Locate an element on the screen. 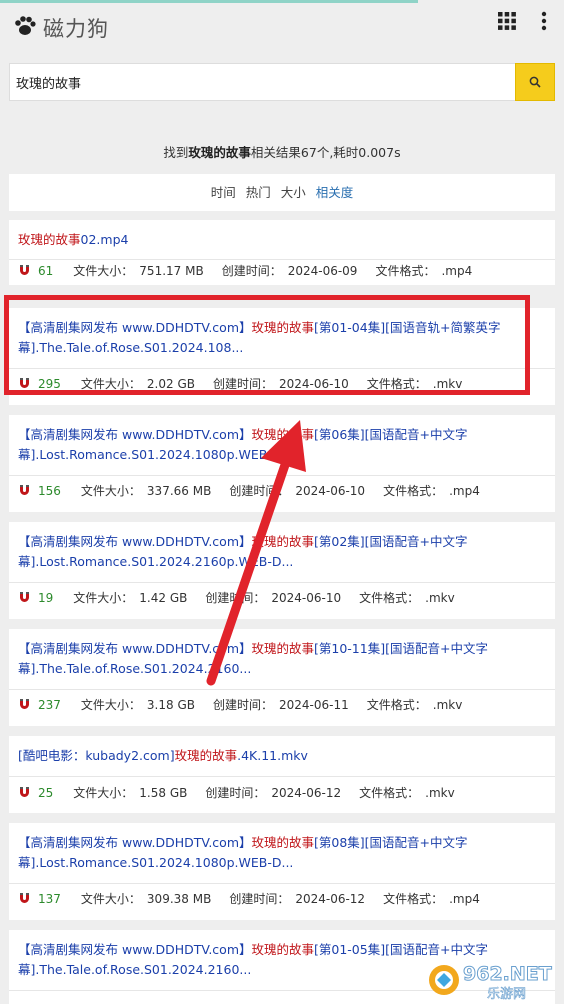  result-title-link: [酷吧电影：kubady2.com]玫瑰的故事.4K.11.mkv is located at coordinates (282, 756).